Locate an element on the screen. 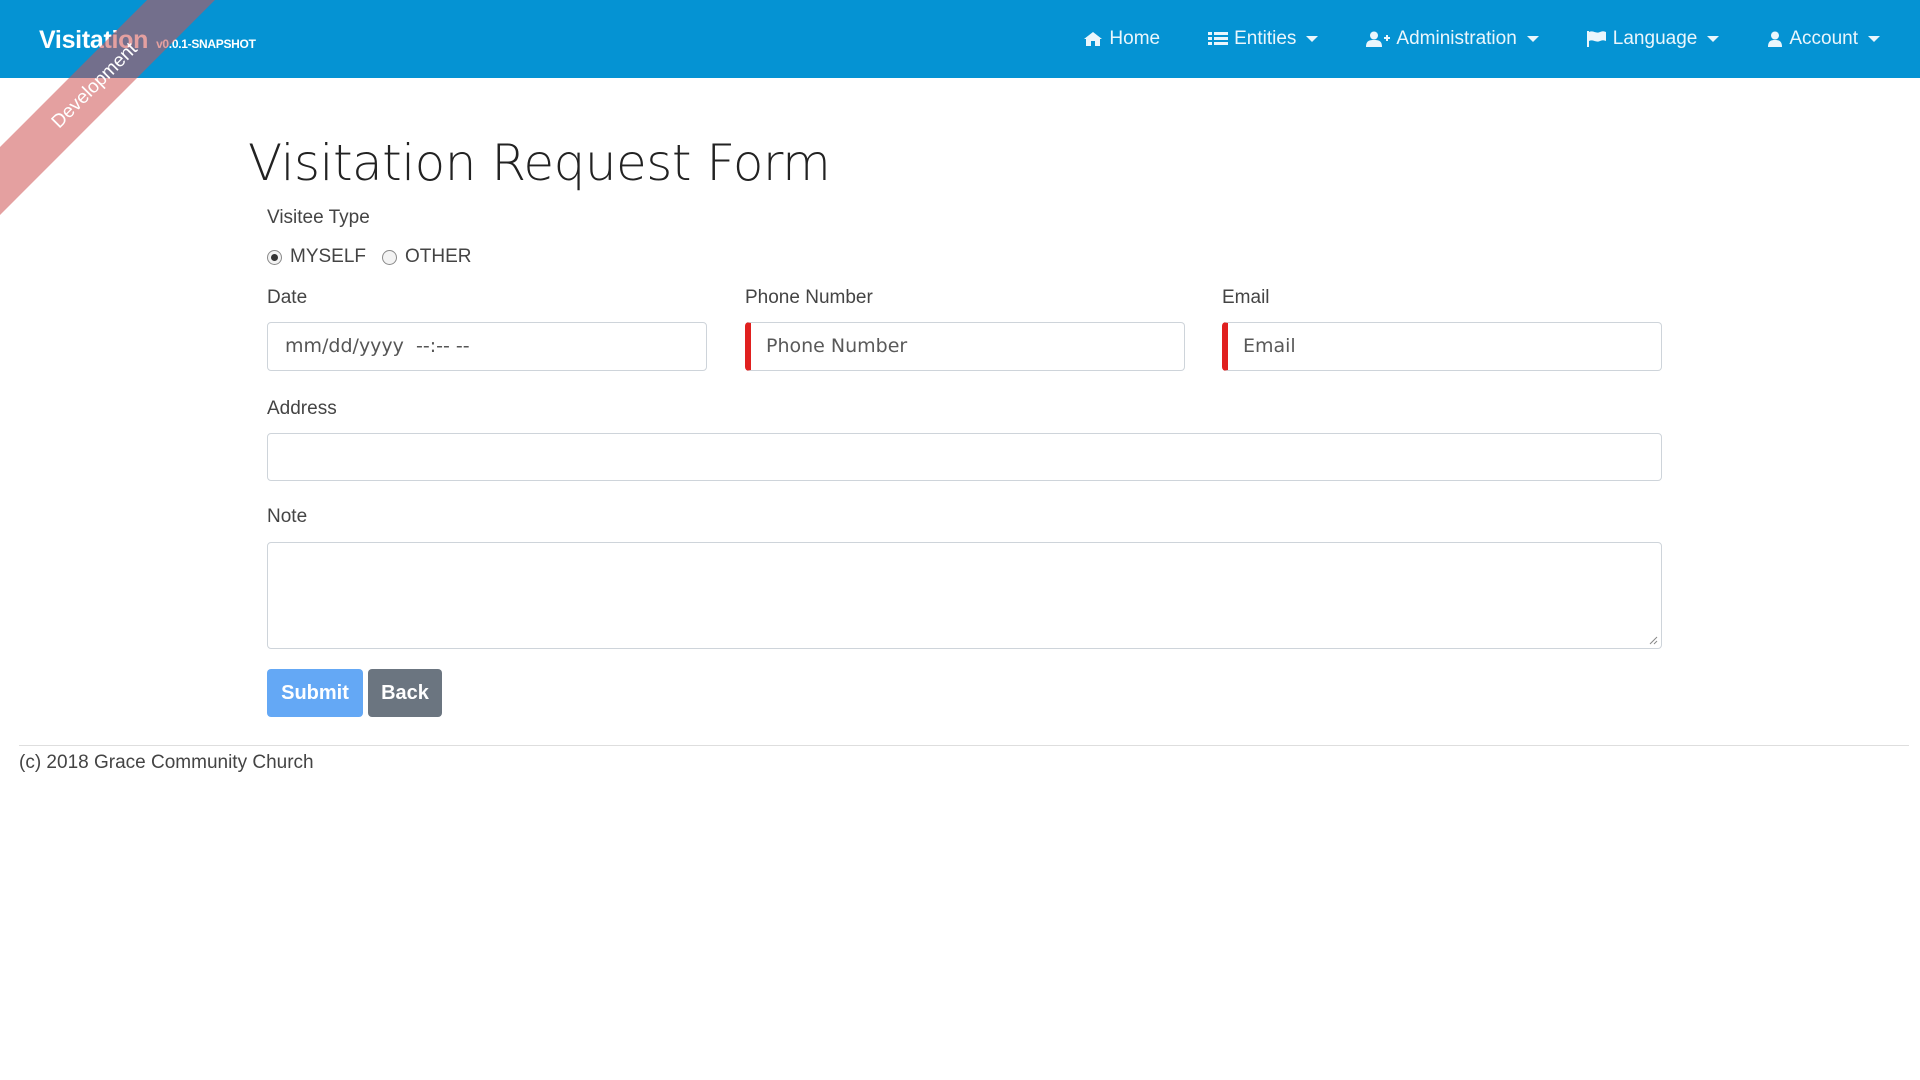 The width and height of the screenshot is (1920, 1080). list-icon is located at coordinates (1218, 38).